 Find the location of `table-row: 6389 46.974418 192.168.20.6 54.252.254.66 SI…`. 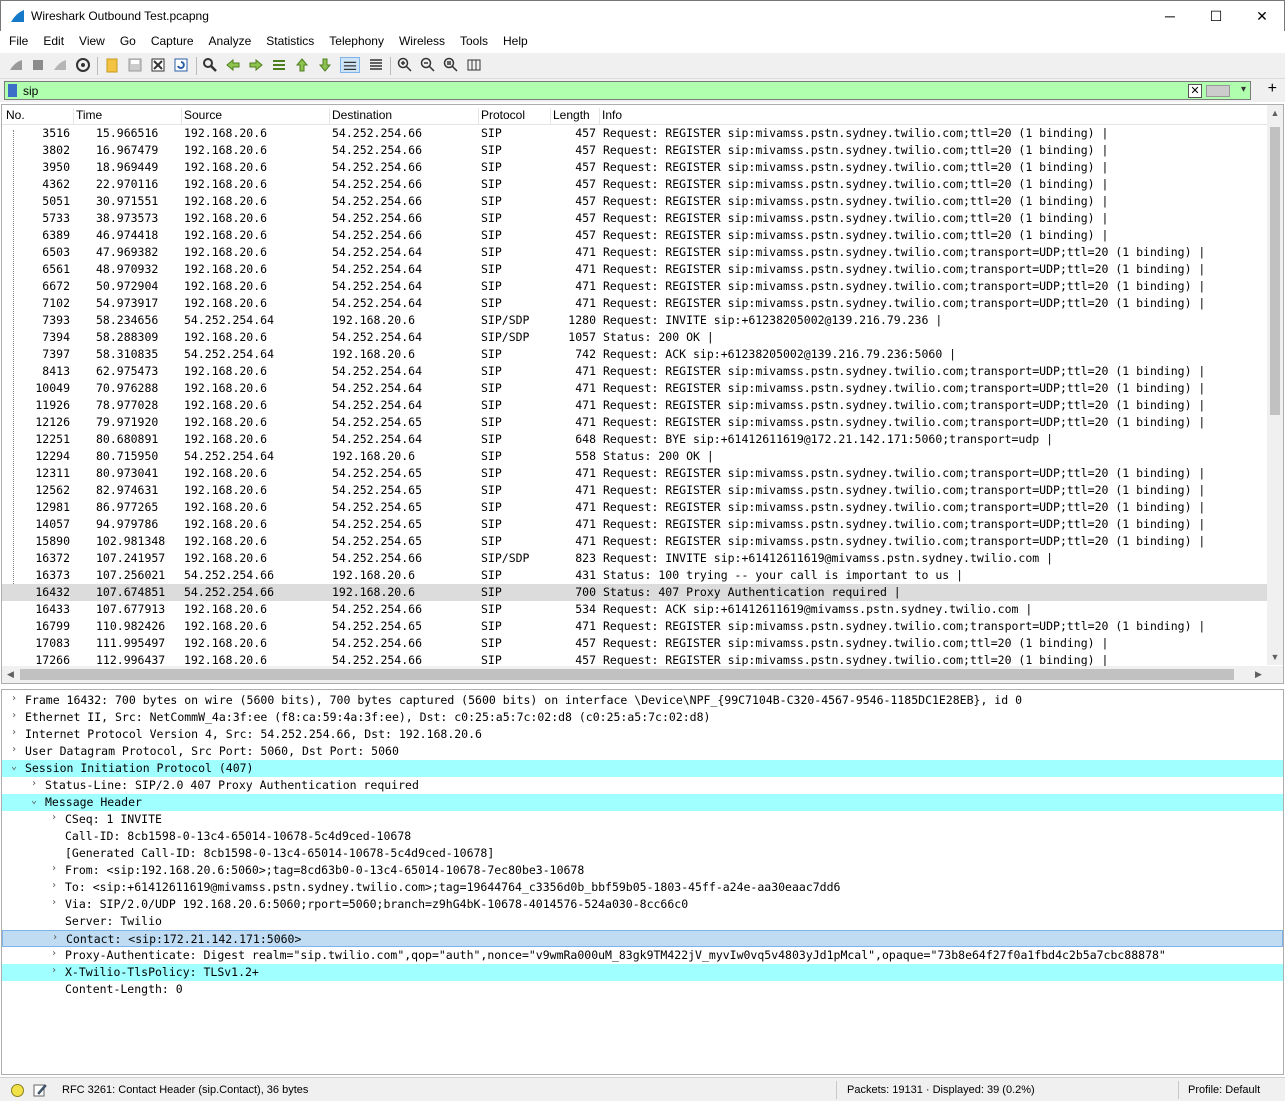

table-row: 6389 46.974418 192.168.20.6 54.252.254.66 SI… is located at coordinates (634, 235).